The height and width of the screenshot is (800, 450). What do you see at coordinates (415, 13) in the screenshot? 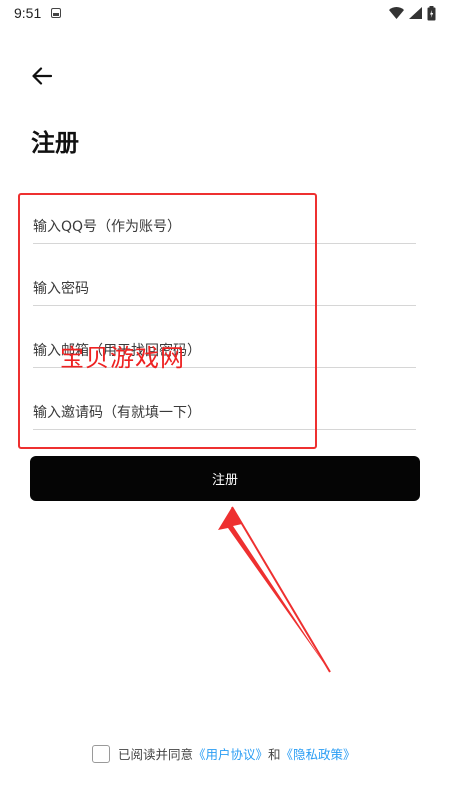
I see `signal-icon` at bounding box center [415, 13].